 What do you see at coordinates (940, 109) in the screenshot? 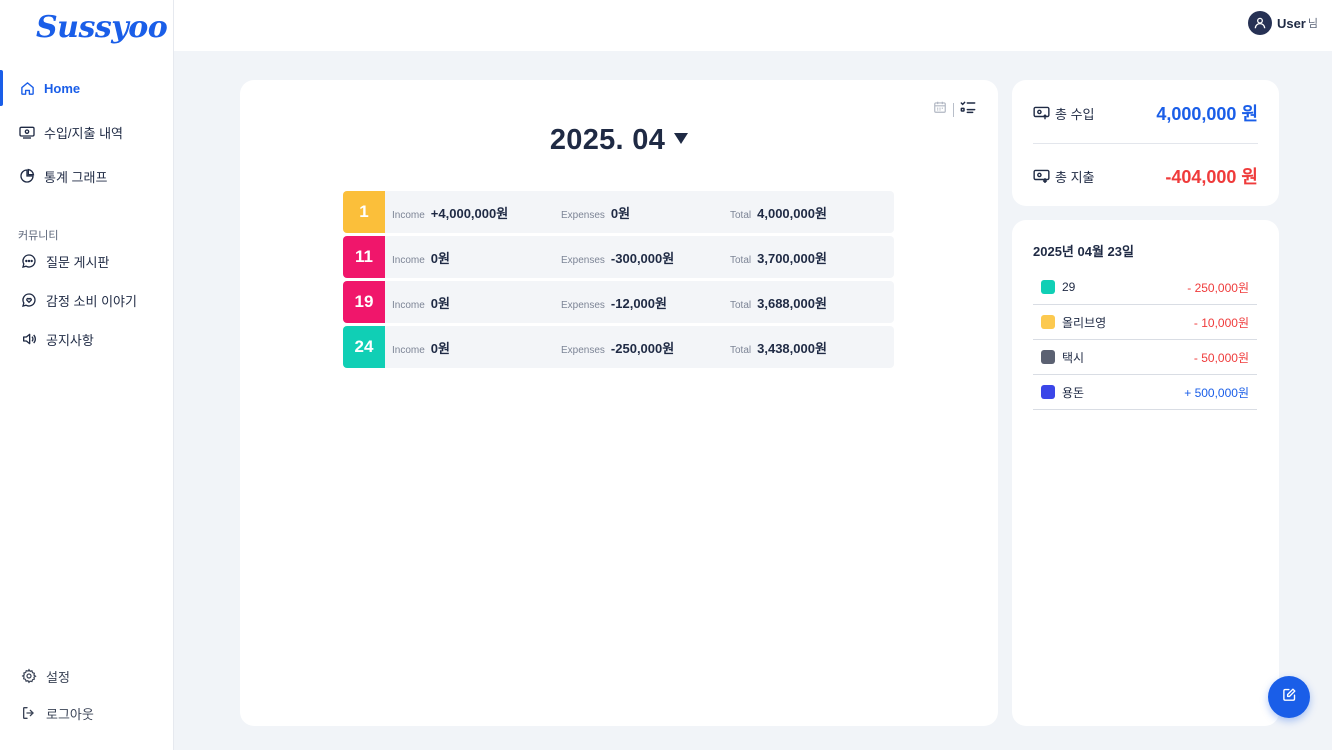
I see `calendar-view-icon` at bounding box center [940, 109].